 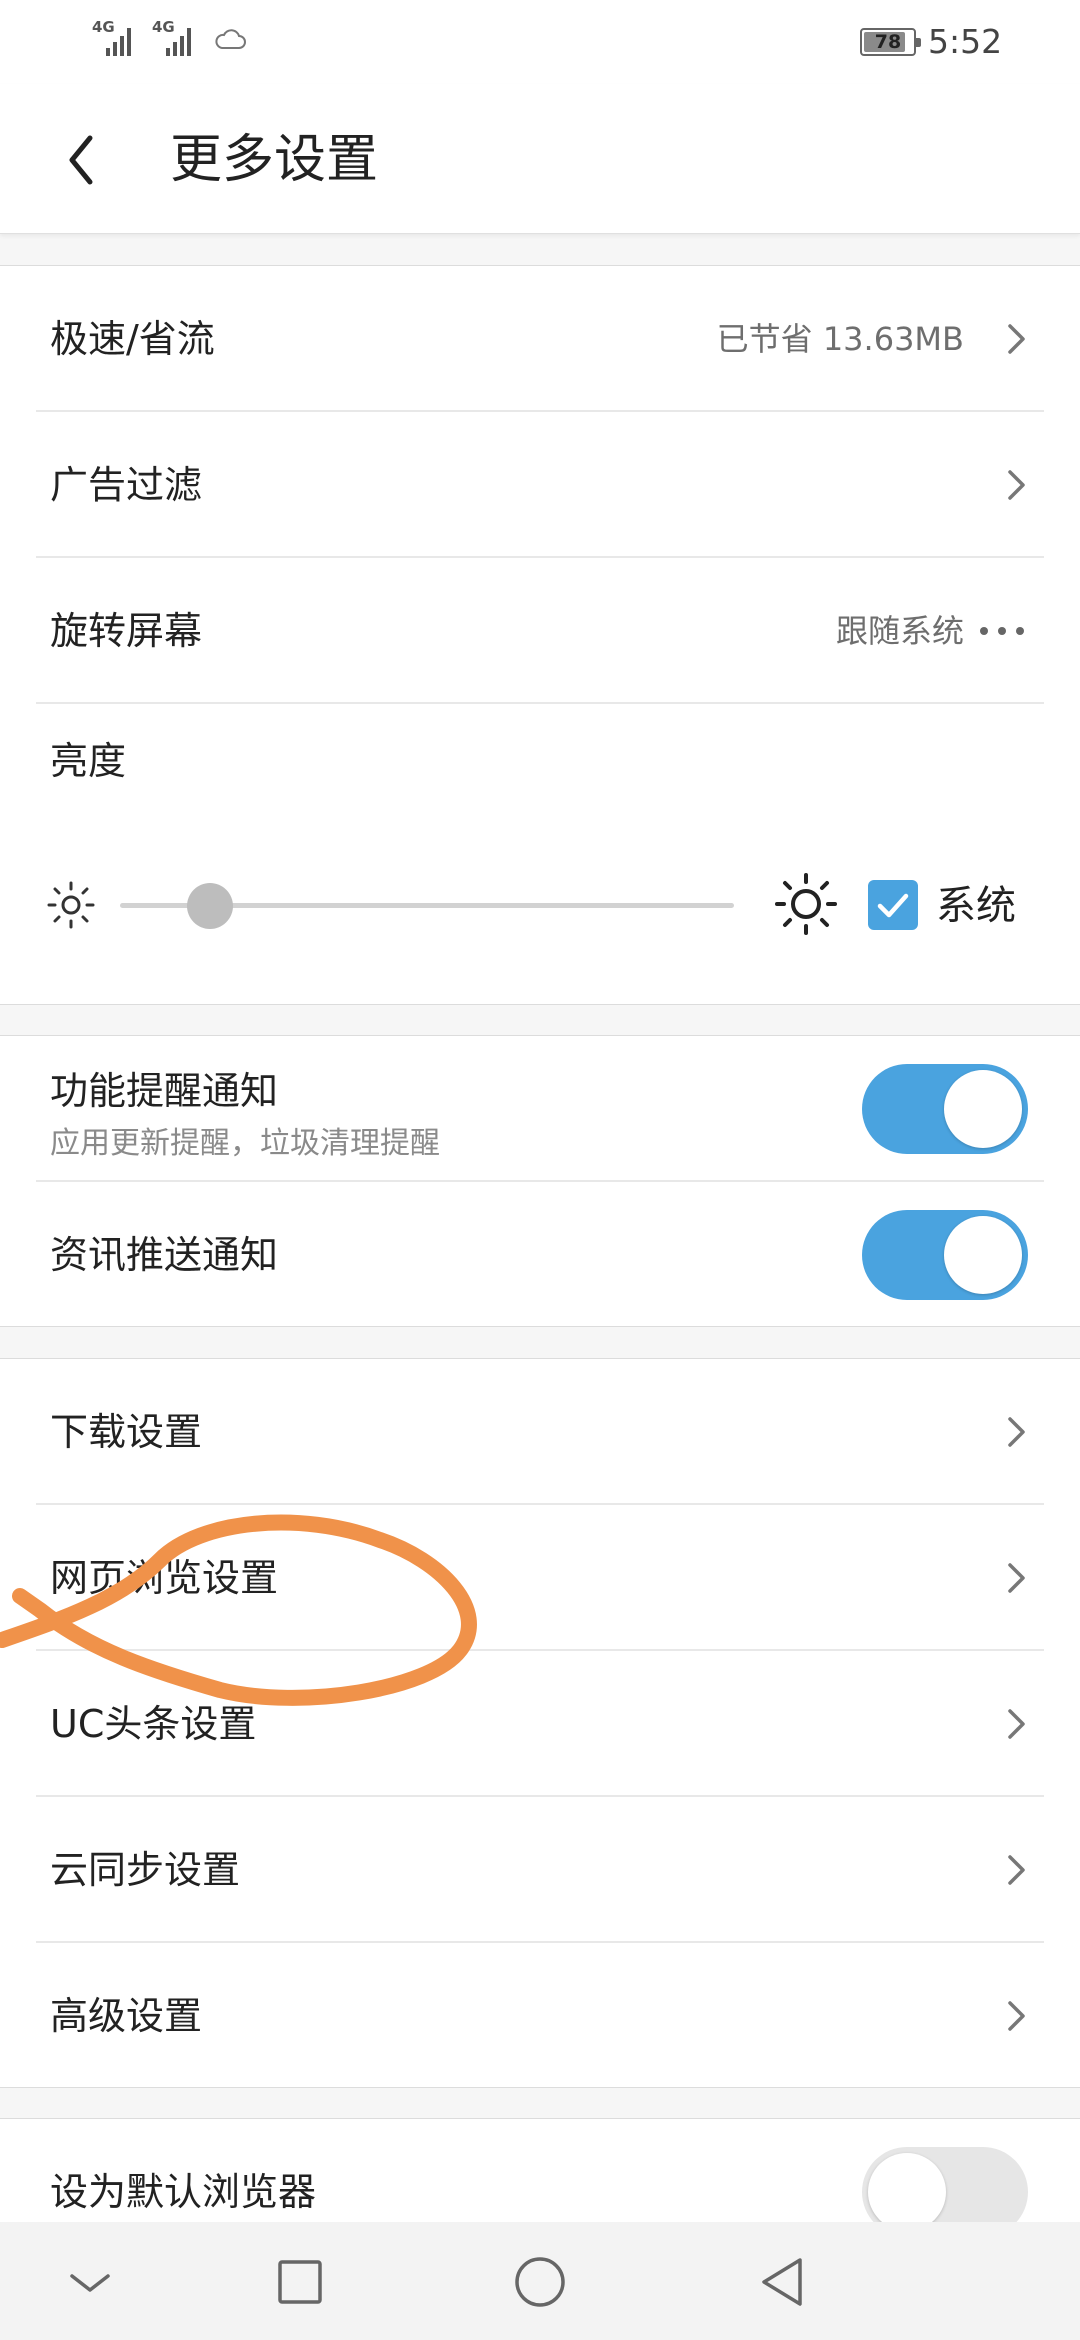 What do you see at coordinates (164, 1578) in the screenshot?
I see `setting-label: 网页浏览设置` at bounding box center [164, 1578].